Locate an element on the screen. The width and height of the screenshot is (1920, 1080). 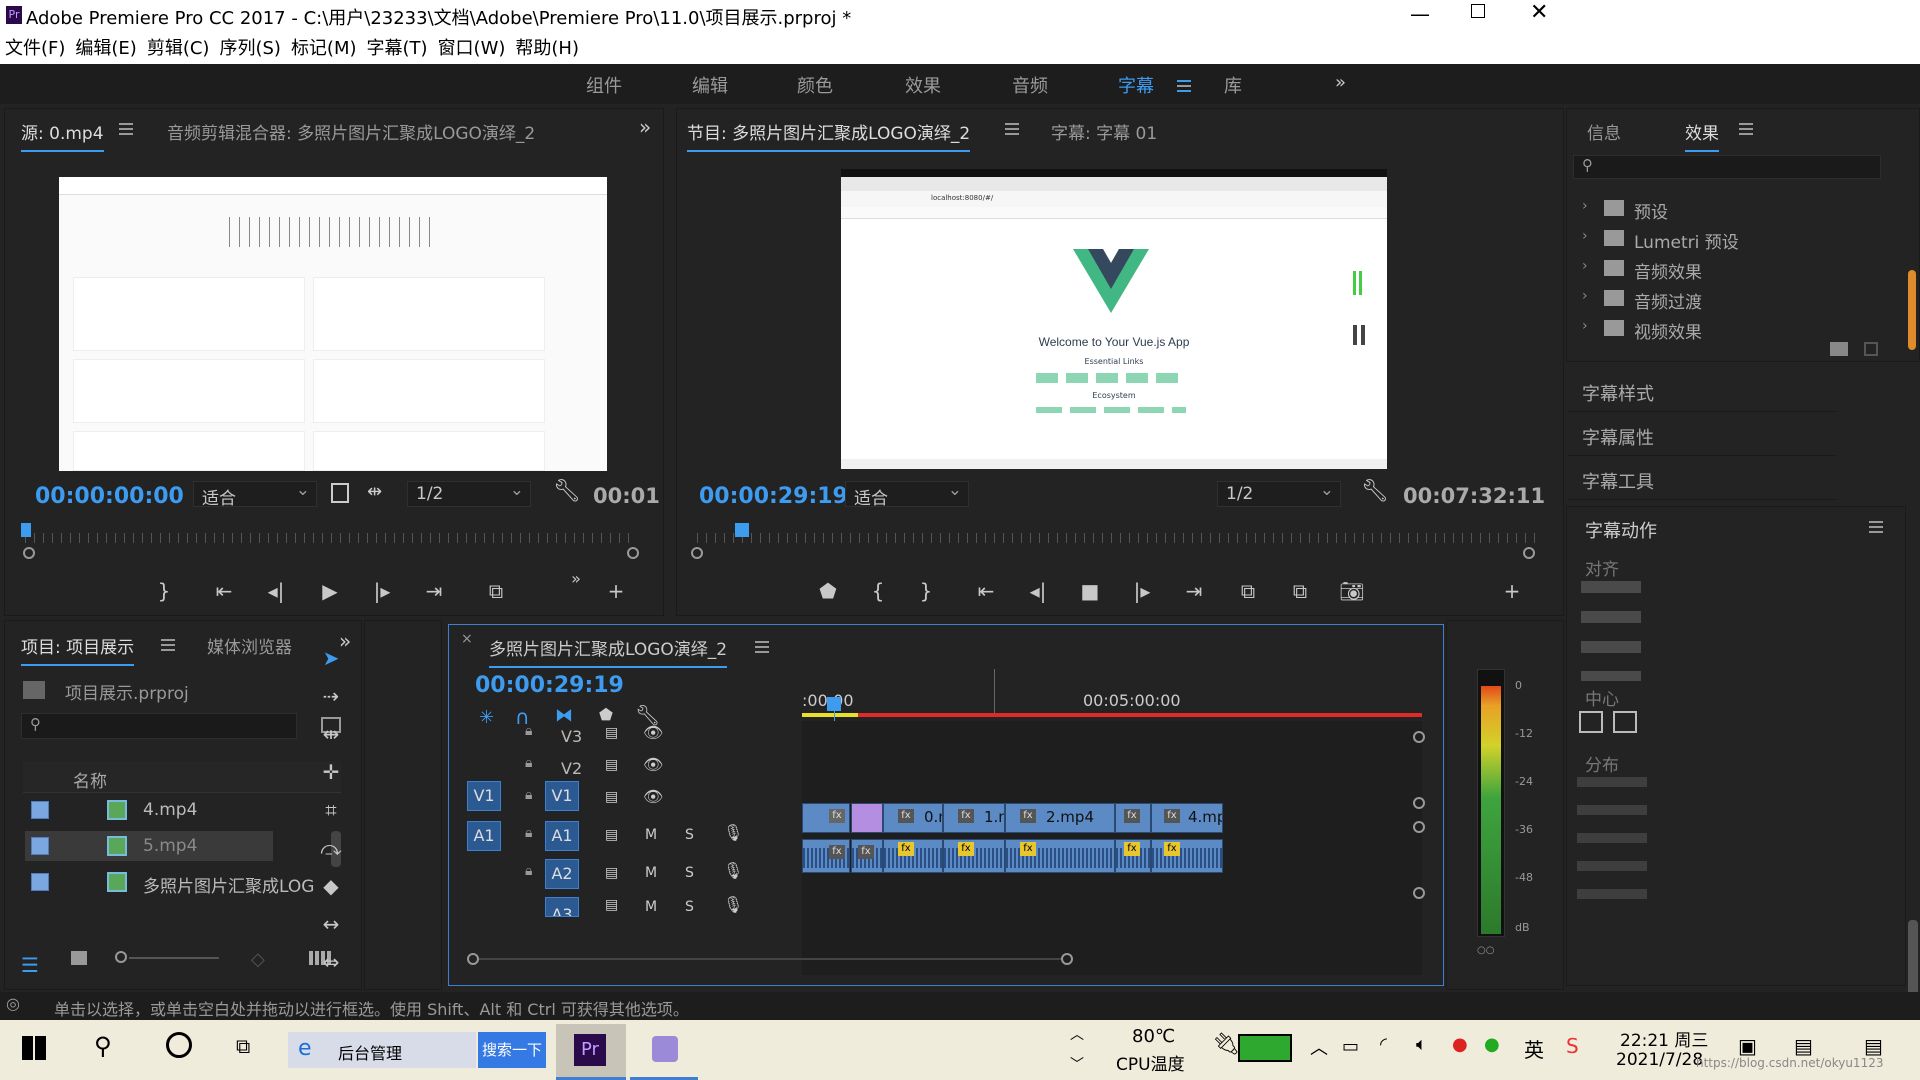
taskbar-ie-window: e 后台管理 is located at coordinates (382, 1050).